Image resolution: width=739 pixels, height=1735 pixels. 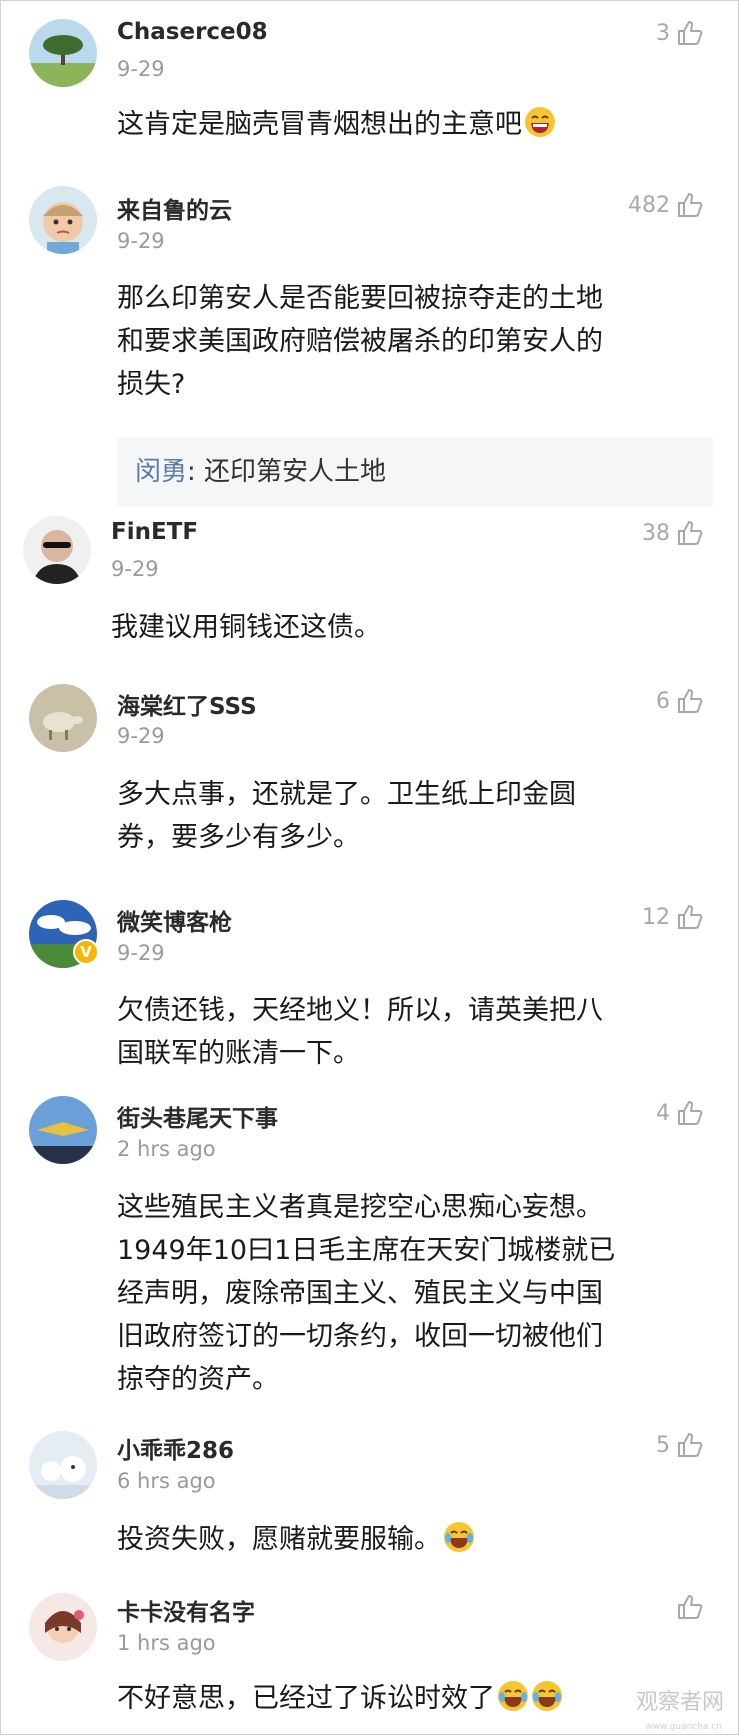 What do you see at coordinates (154, 532) in the screenshot?
I see `username: FinETF` at bounding box center [154, 532].